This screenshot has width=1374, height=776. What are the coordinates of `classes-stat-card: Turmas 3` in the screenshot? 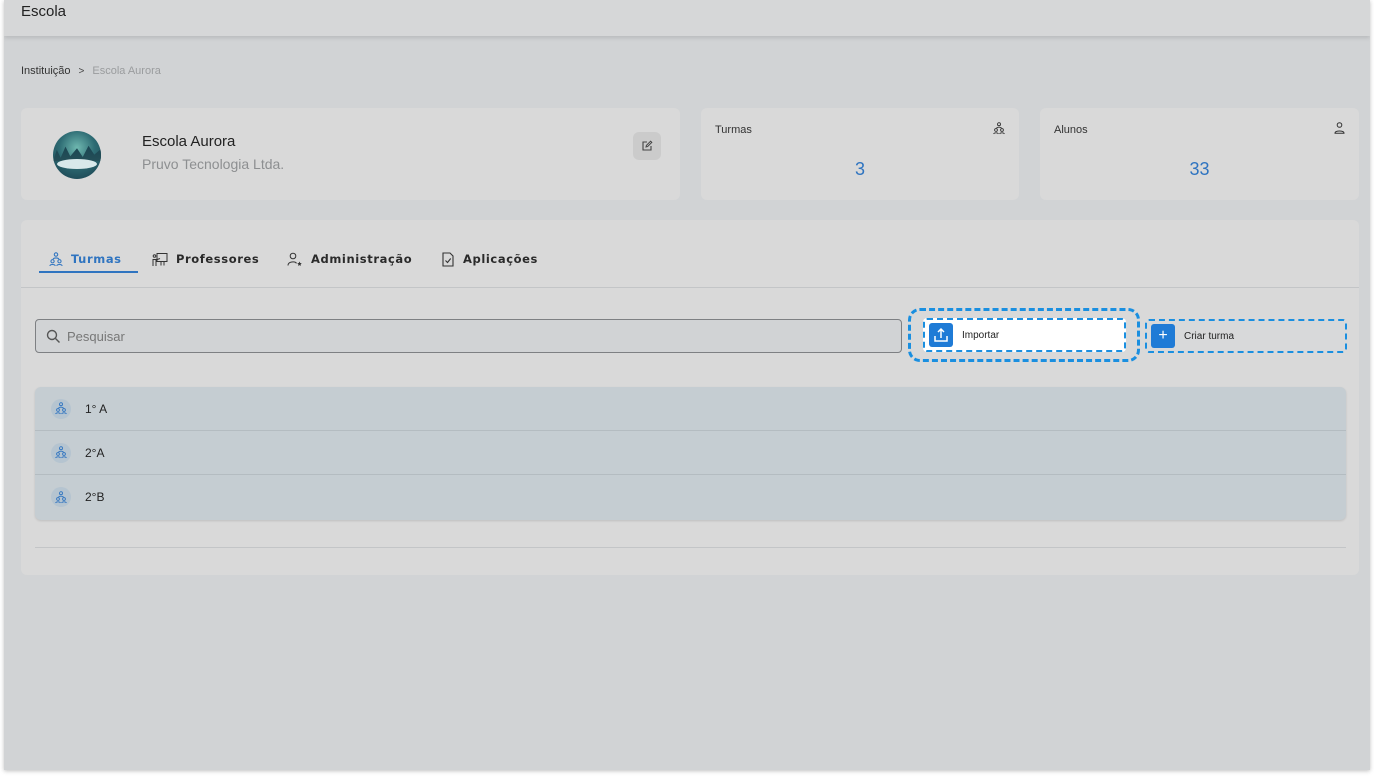 It's located at (860, 154).